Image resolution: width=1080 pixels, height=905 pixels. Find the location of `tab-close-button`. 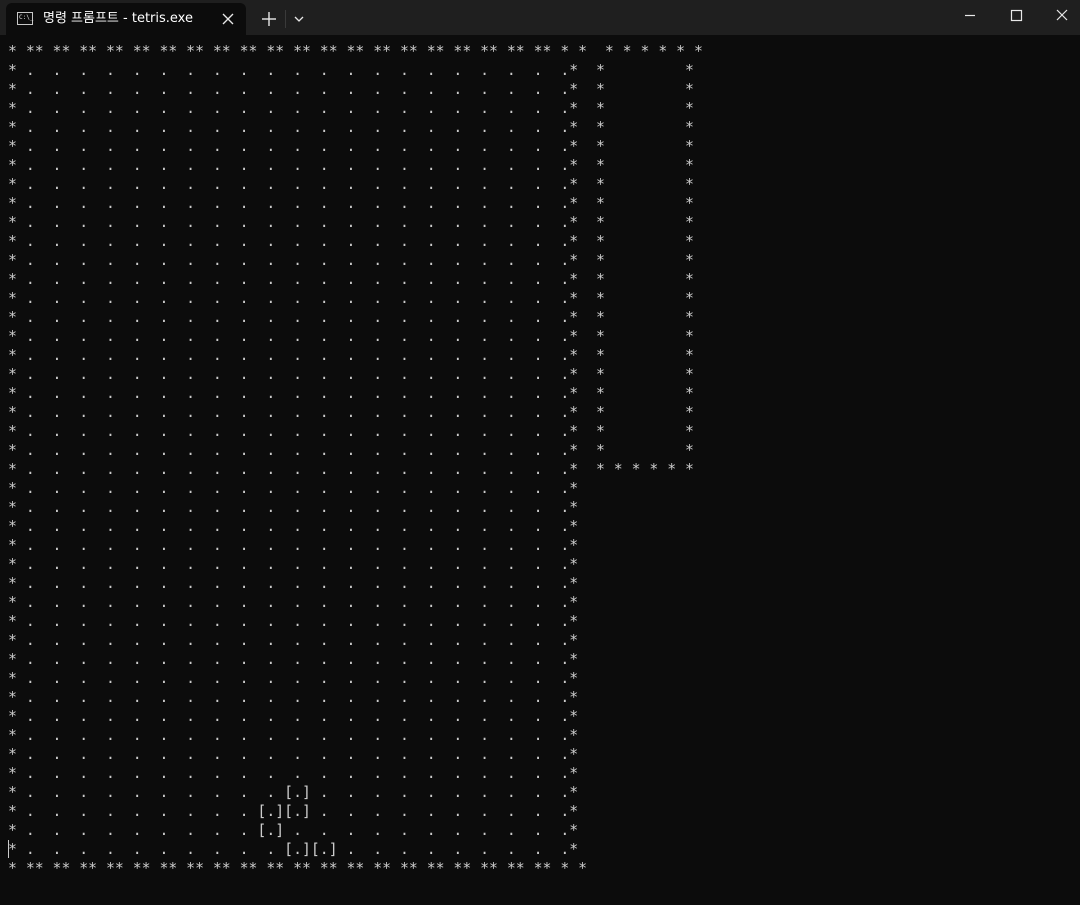

tab-close-button is located at coordinates (228, 19).